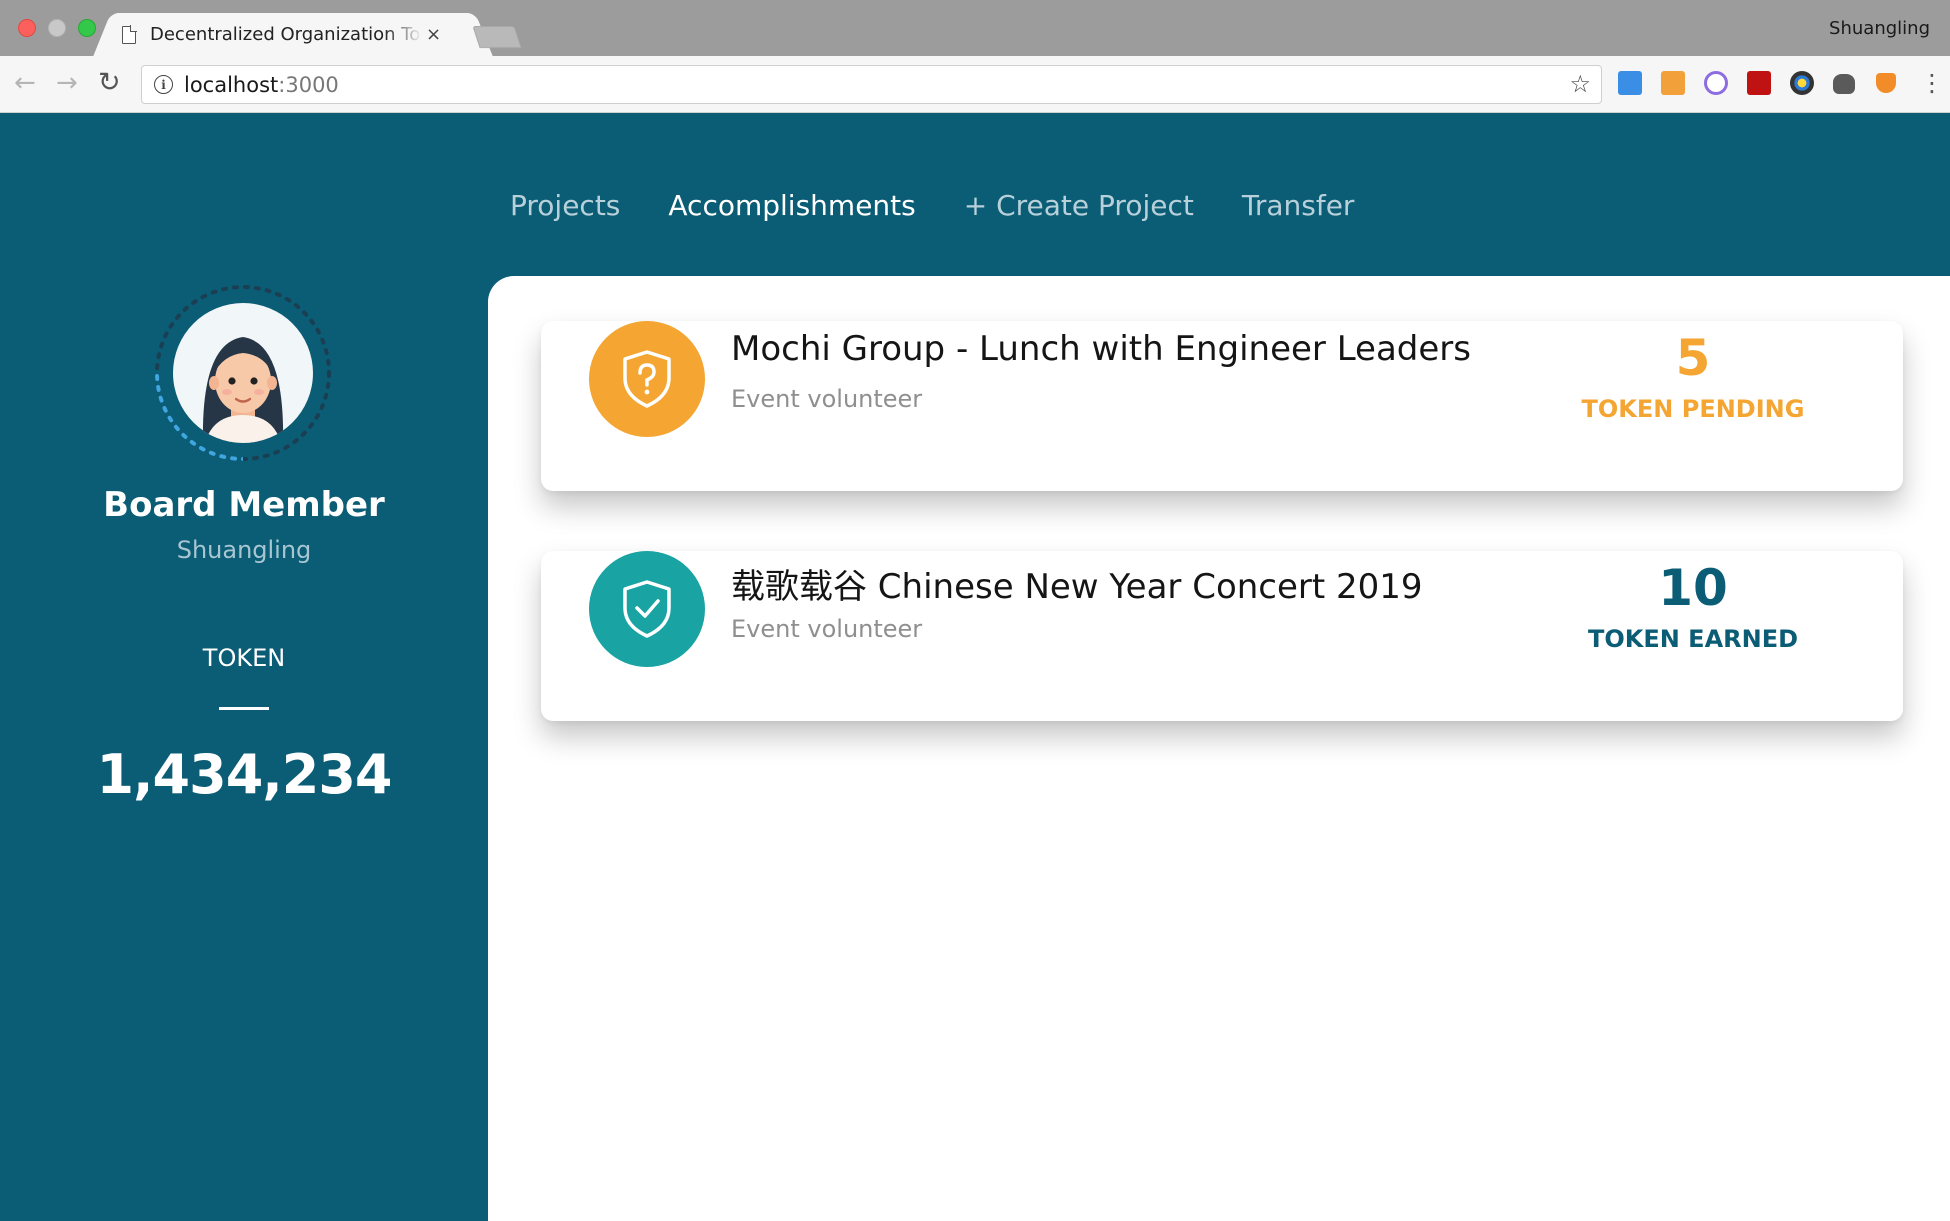 The width and height of the screenshot is (1950, 1221). Describe the element at coordinates (1693, 639) in the screenshot. I see `token-status: TOKEN EARNED` at that location.